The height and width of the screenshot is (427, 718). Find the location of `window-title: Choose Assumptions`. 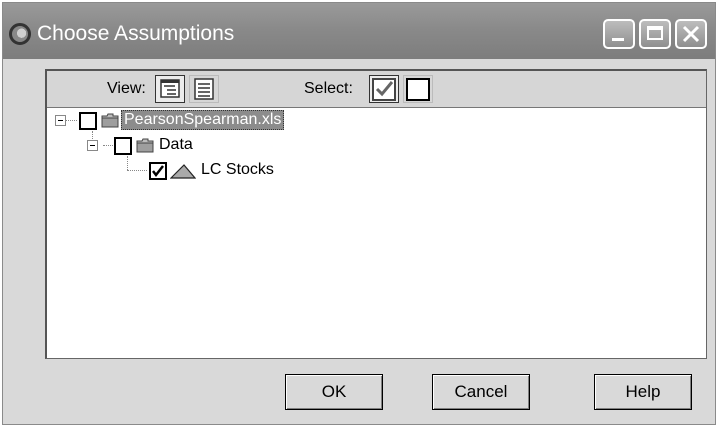

window-title: Choose Assumptions is located at coordinates (136, 33).